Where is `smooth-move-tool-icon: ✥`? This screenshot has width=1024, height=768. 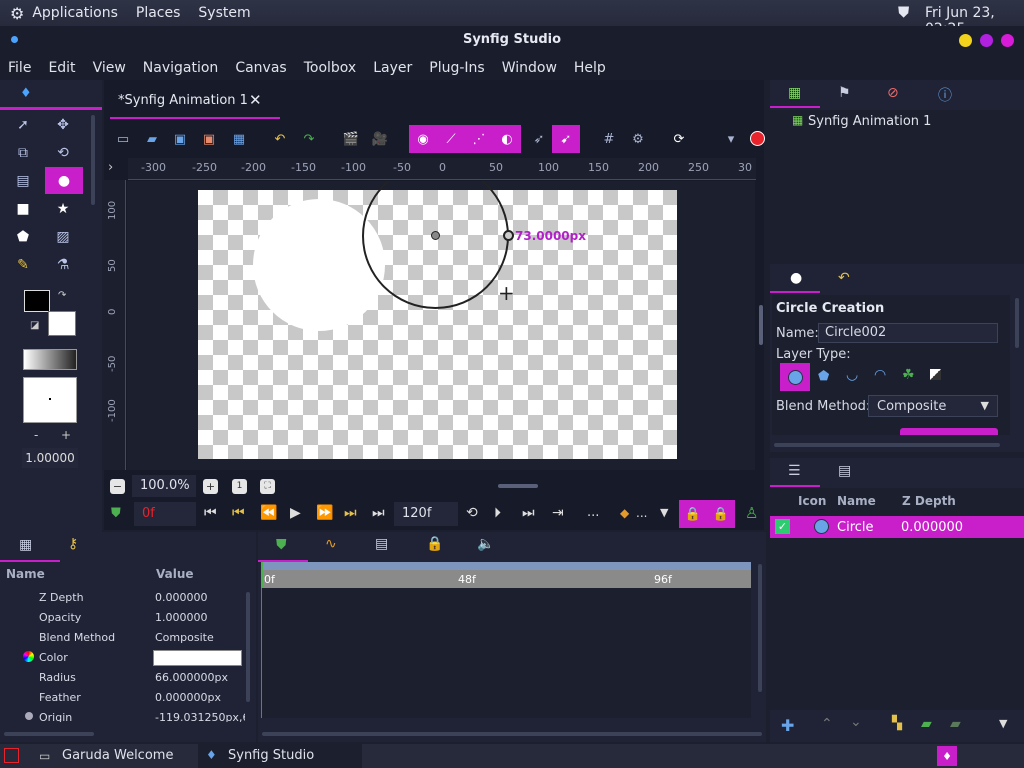 smooth-move-tool-icon: ✥ is located at coordinates (63, 125).